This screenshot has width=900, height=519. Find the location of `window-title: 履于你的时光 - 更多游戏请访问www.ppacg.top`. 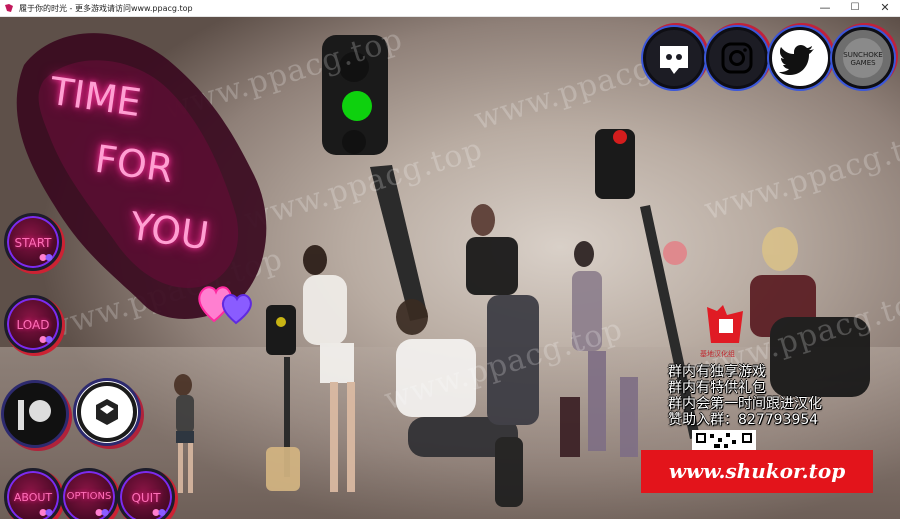

window-title: 履于你的时光 - 更多游戏请访问www.ppacg.top is located at coordinates (106, 8).